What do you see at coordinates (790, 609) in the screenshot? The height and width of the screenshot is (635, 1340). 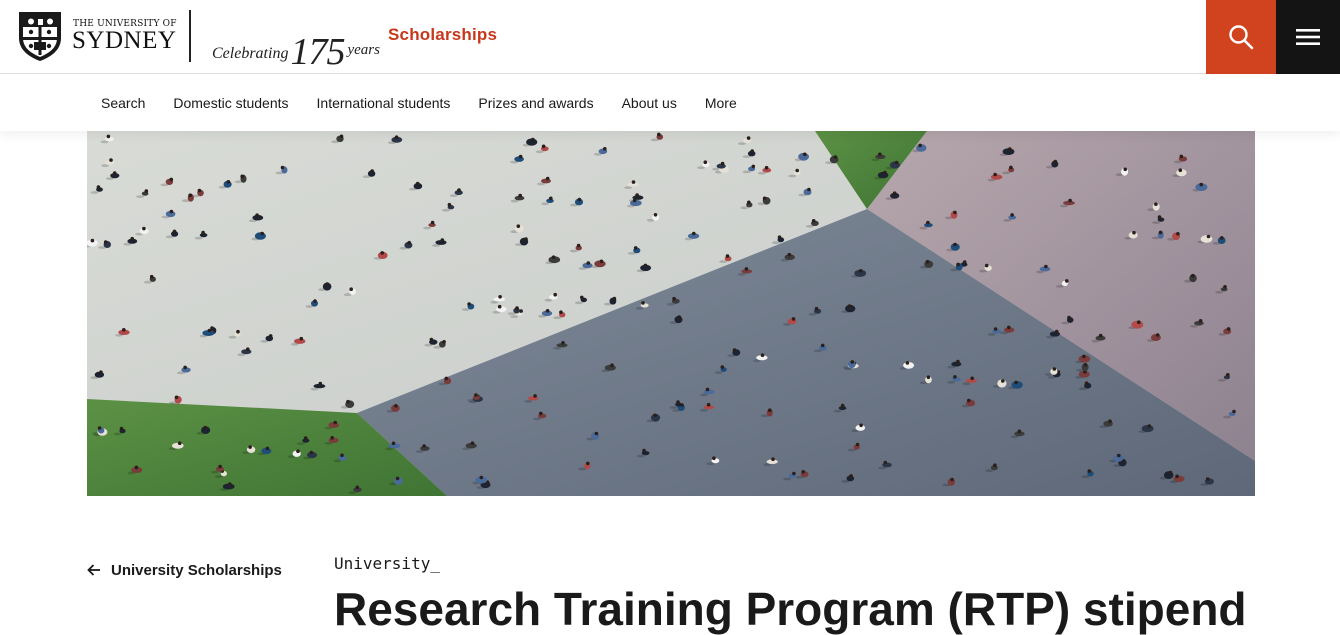 I see `page-title: Research Training Program (RTP) stipend` at bounding box center [790, 609].